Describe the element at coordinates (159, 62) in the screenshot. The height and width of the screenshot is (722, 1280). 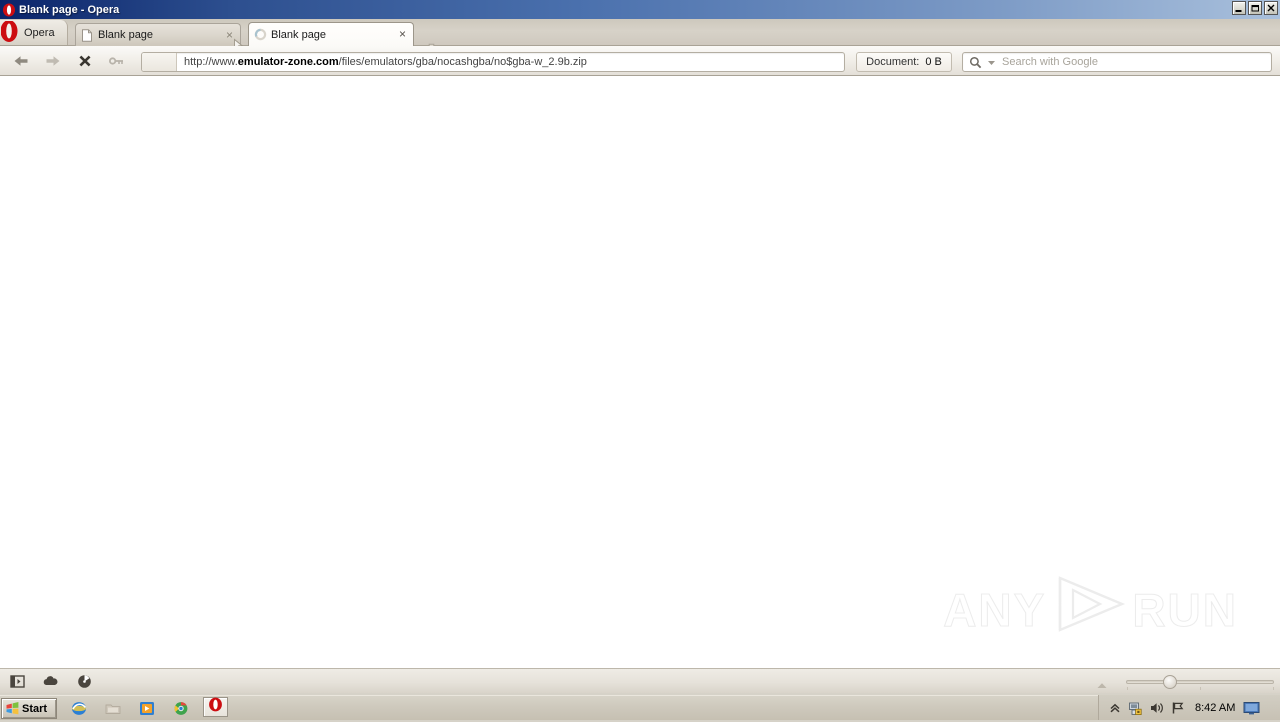
I see `security-badge` at that location.